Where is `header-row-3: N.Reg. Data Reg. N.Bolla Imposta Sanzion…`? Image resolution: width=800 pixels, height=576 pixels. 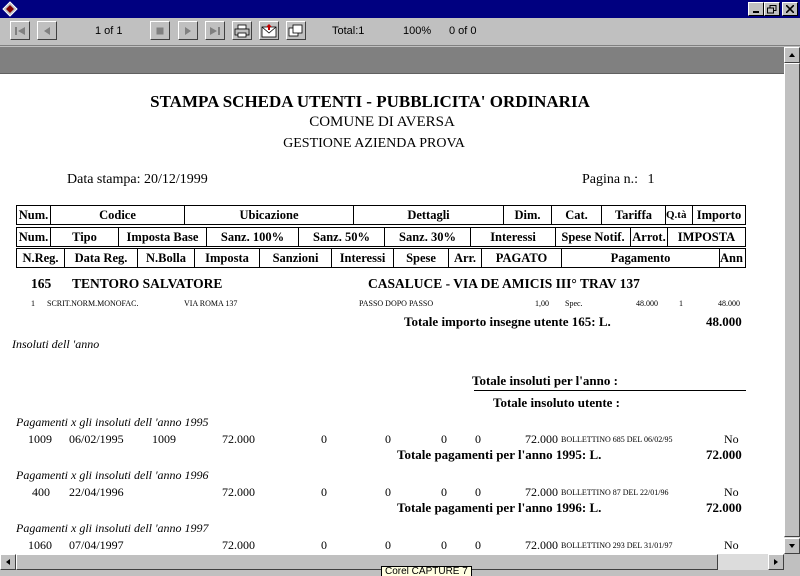
header-row-3: N.Reg. Data Reg. N.Bolla Imposta Sanzion… is located at coordinates (381, 258).